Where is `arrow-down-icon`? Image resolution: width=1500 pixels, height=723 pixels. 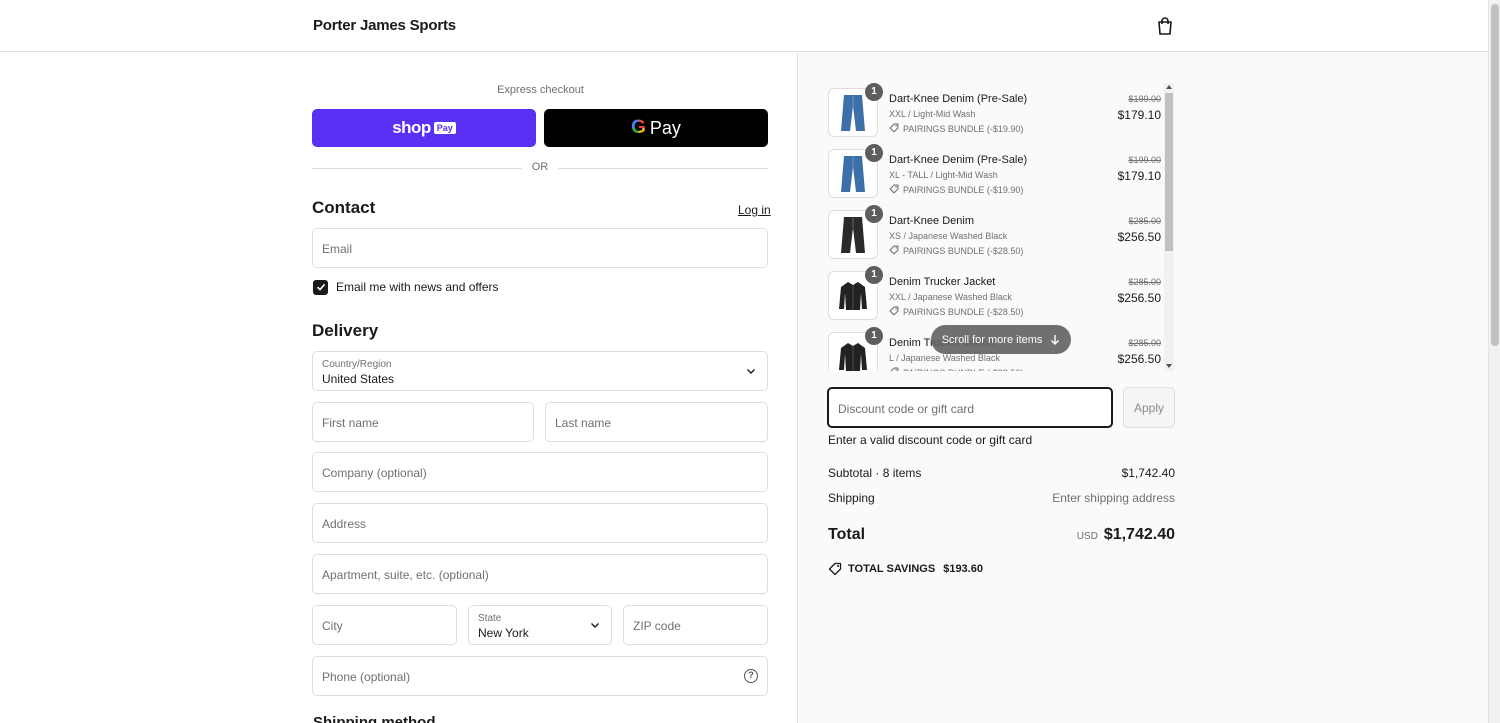 arrow-down-icon is located at coordinates (1055, 339).